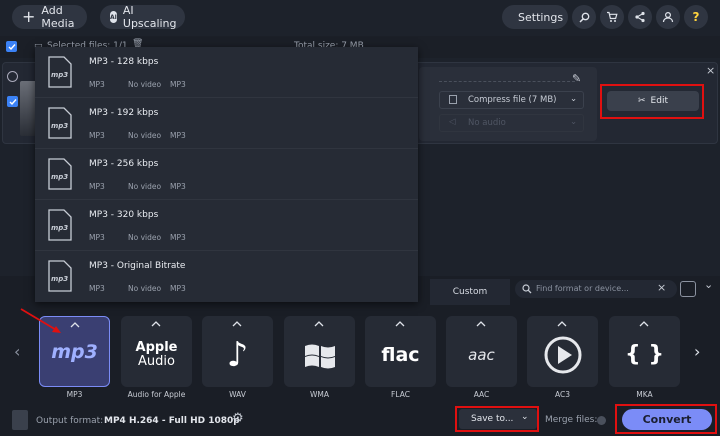 This screenshot has width=720, height=436. Describe the element at coordinates (237, 394) in the screenshot. I see `tile-label: WAV` at that location.